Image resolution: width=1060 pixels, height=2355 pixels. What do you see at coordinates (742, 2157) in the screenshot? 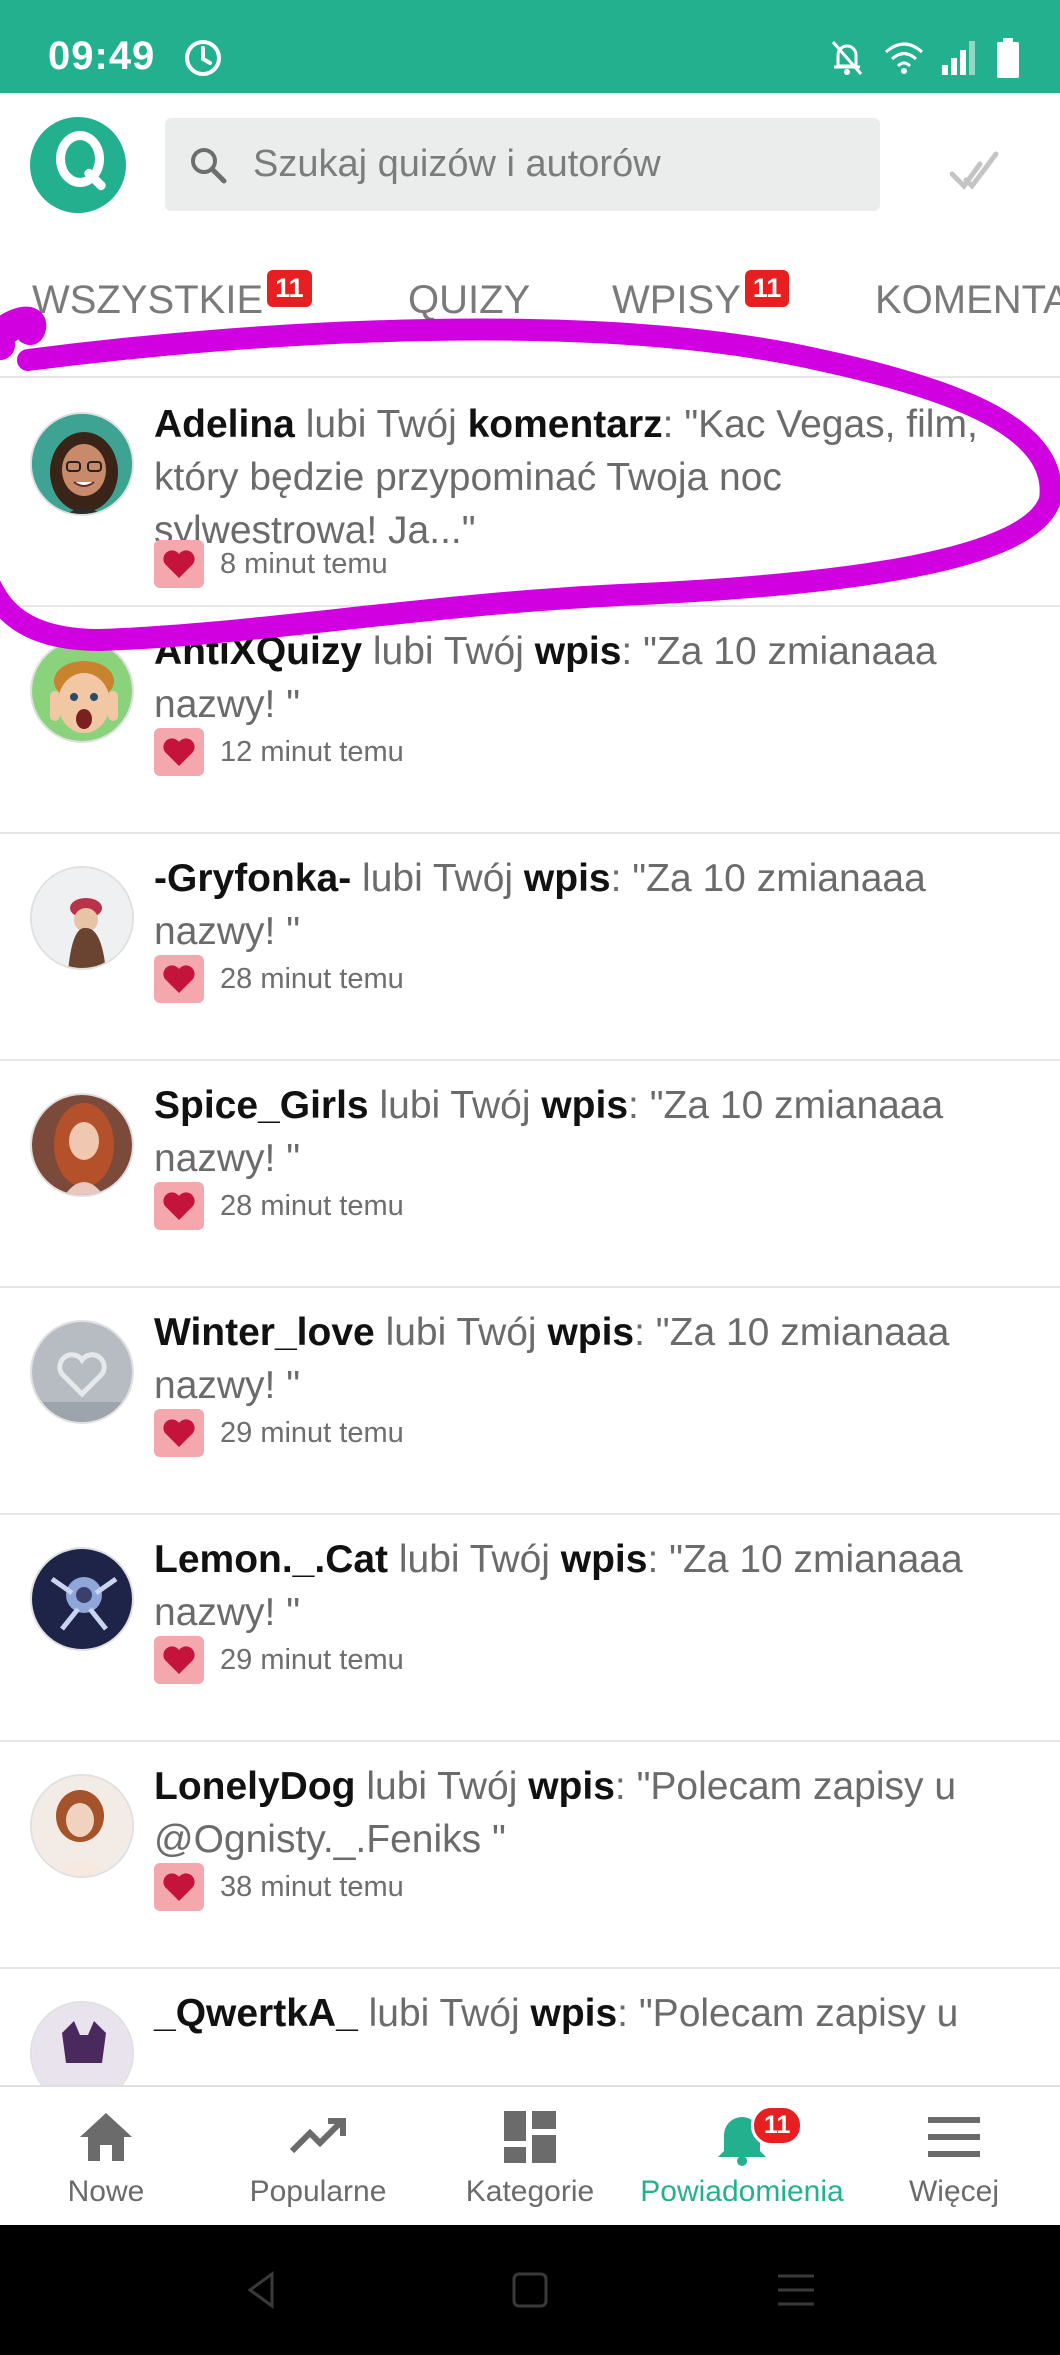
I see `nav-notifications: 11 Powiadomienia` at bounding box center [742, 2157].